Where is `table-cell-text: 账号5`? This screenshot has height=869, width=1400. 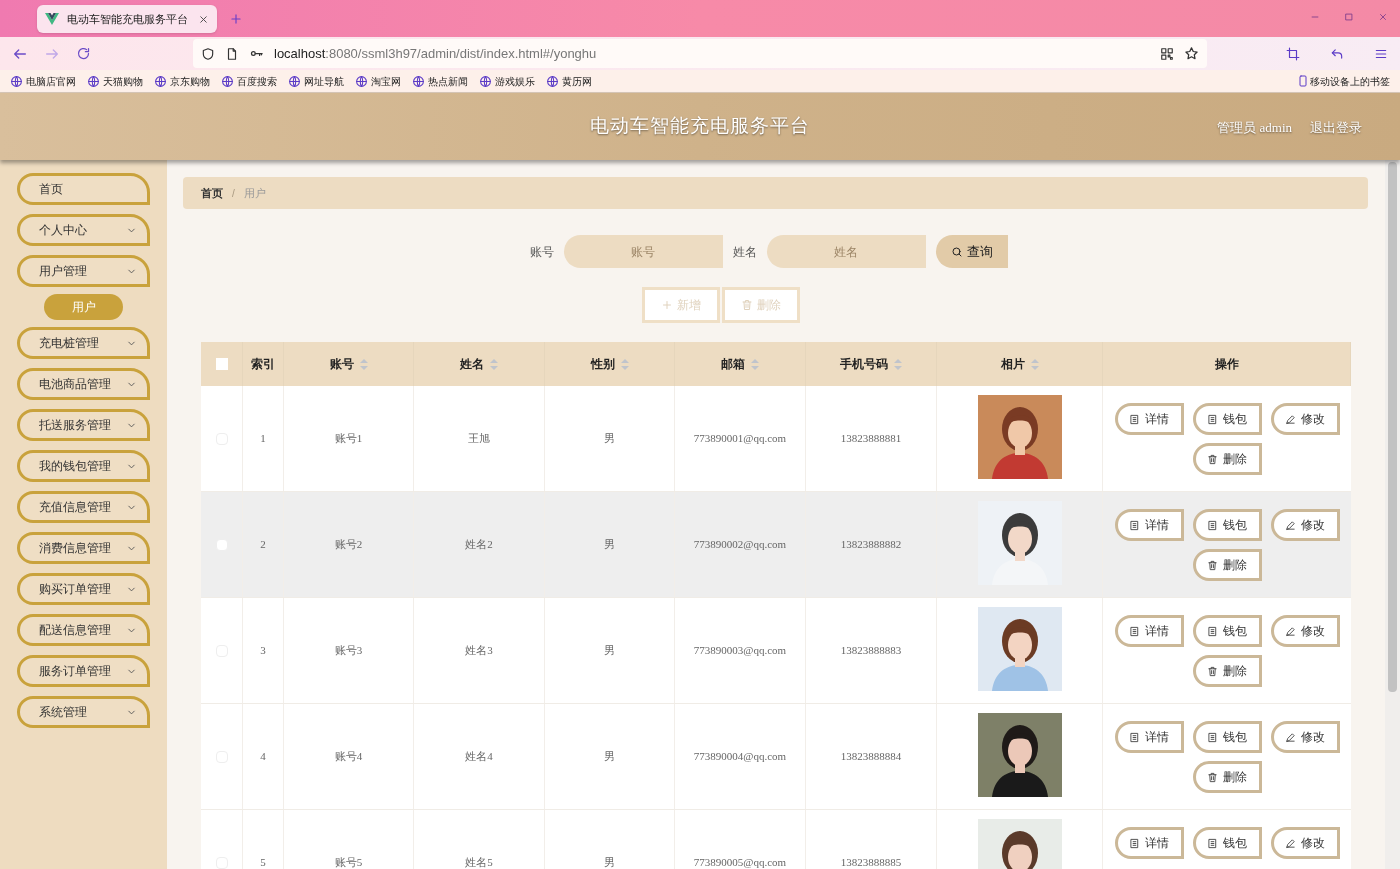 table-cell-text: 账号5 is located at coordinates (348, 862).